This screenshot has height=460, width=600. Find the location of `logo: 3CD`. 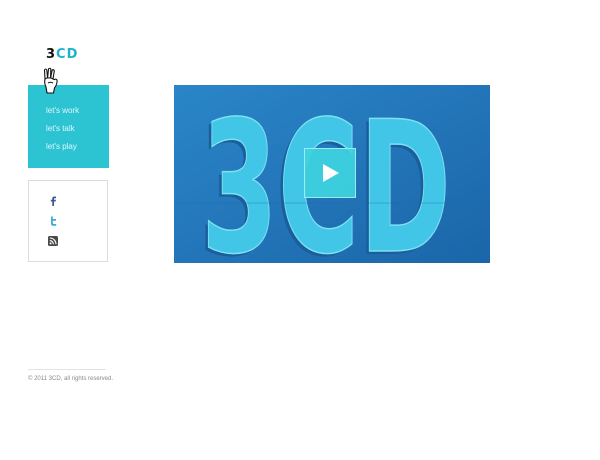

logo: 3CD is located at coordinates (62, 55).